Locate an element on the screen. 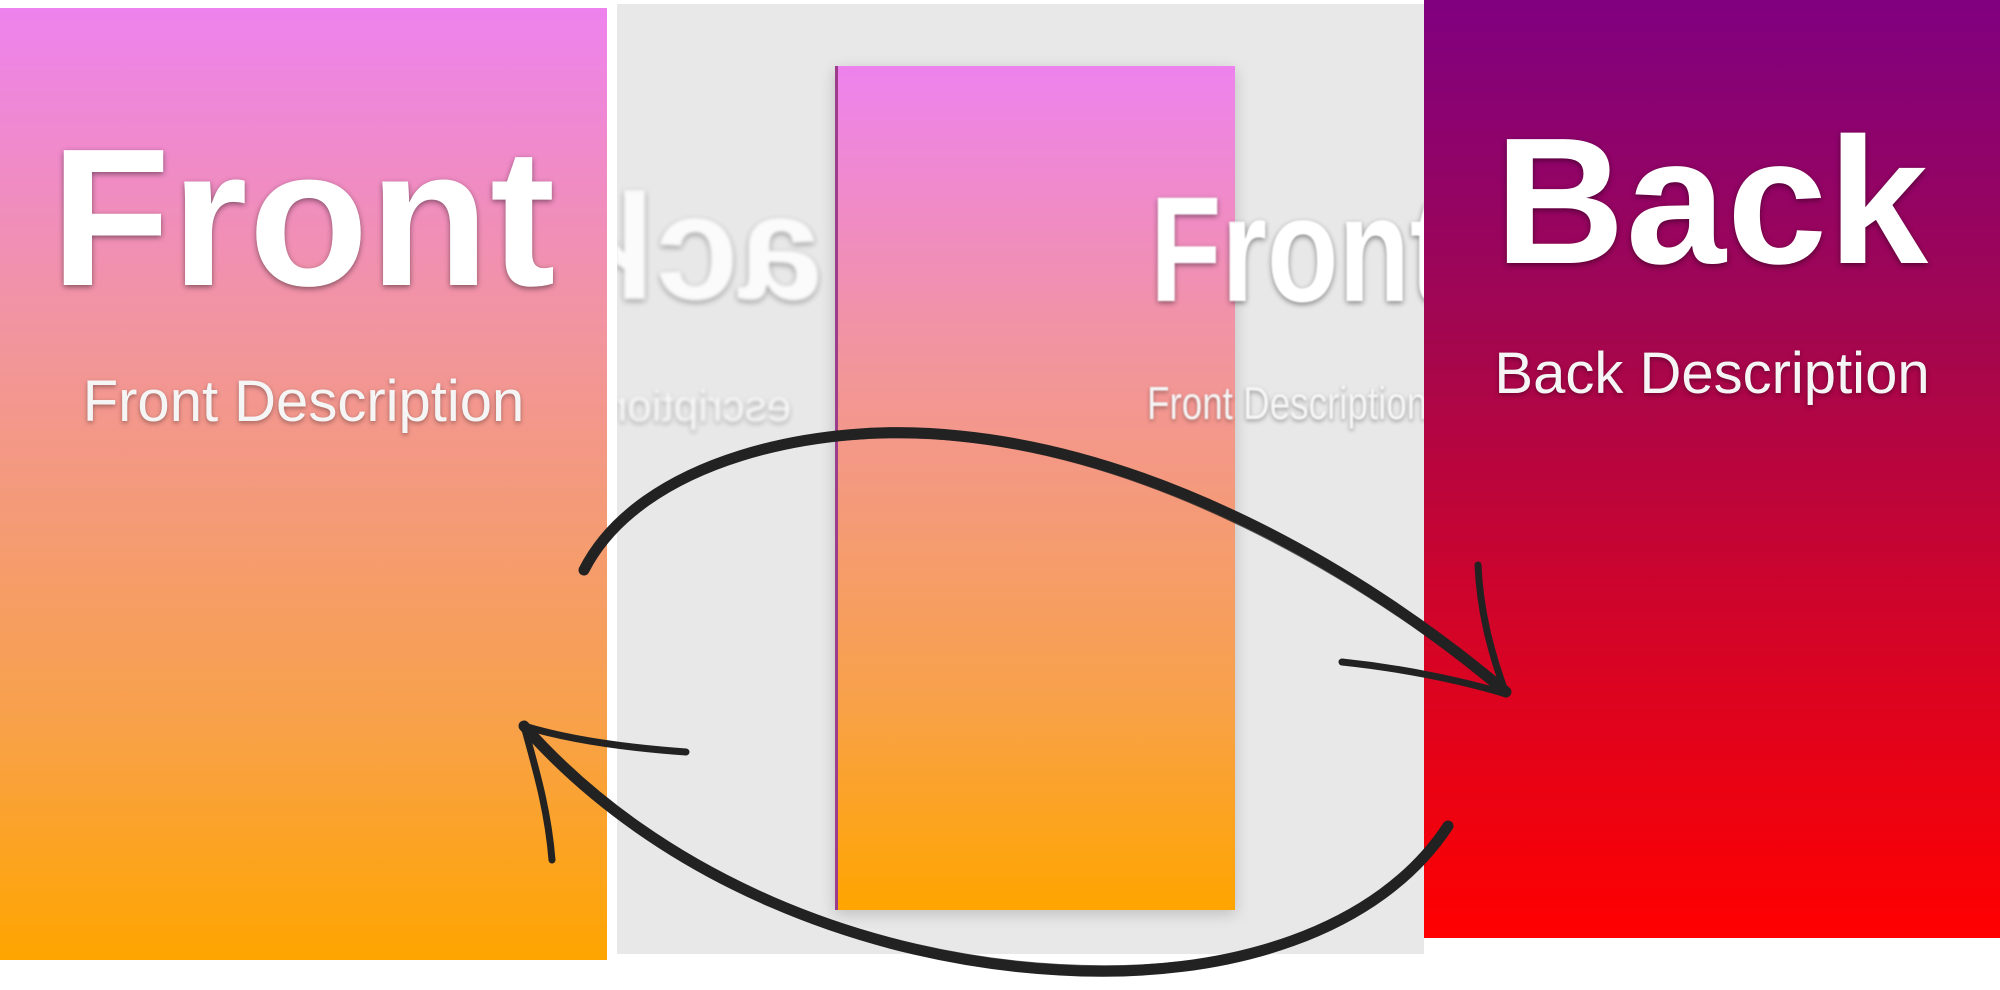  front-card-description: Front Description is located at coordinates (303, 401).